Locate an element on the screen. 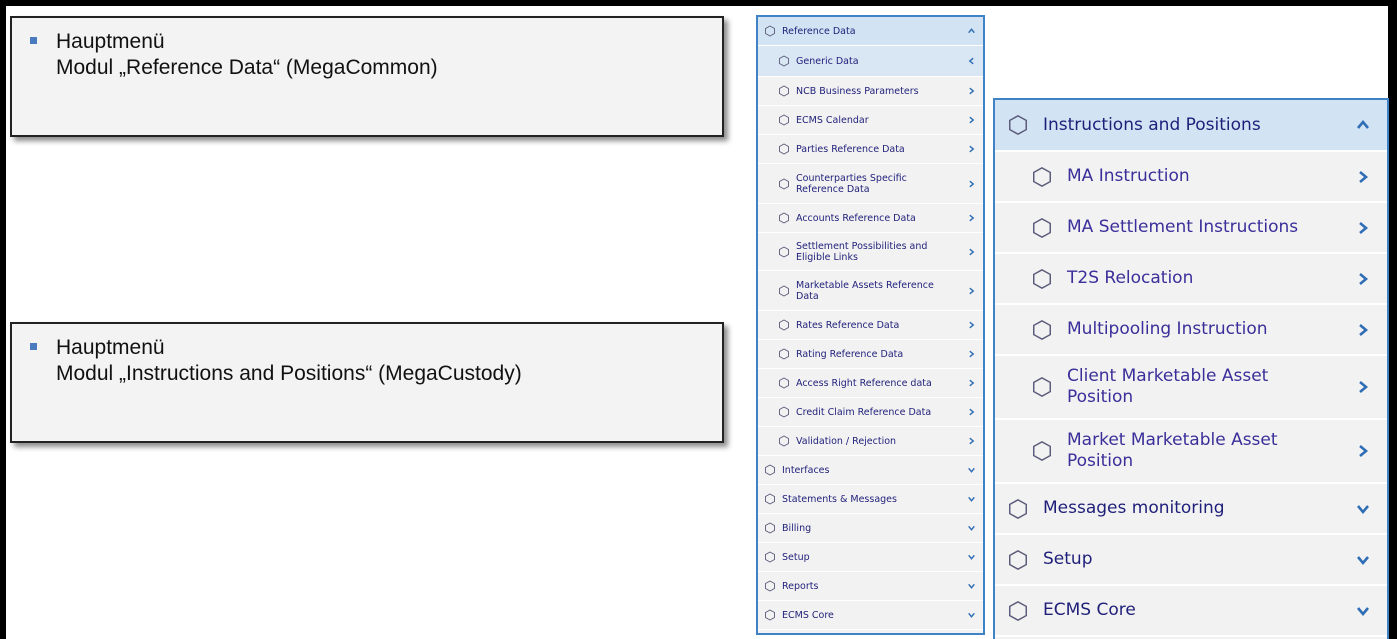  menu-item-label: Market Marketable Asset Position is located at coordinates (1172, 450).